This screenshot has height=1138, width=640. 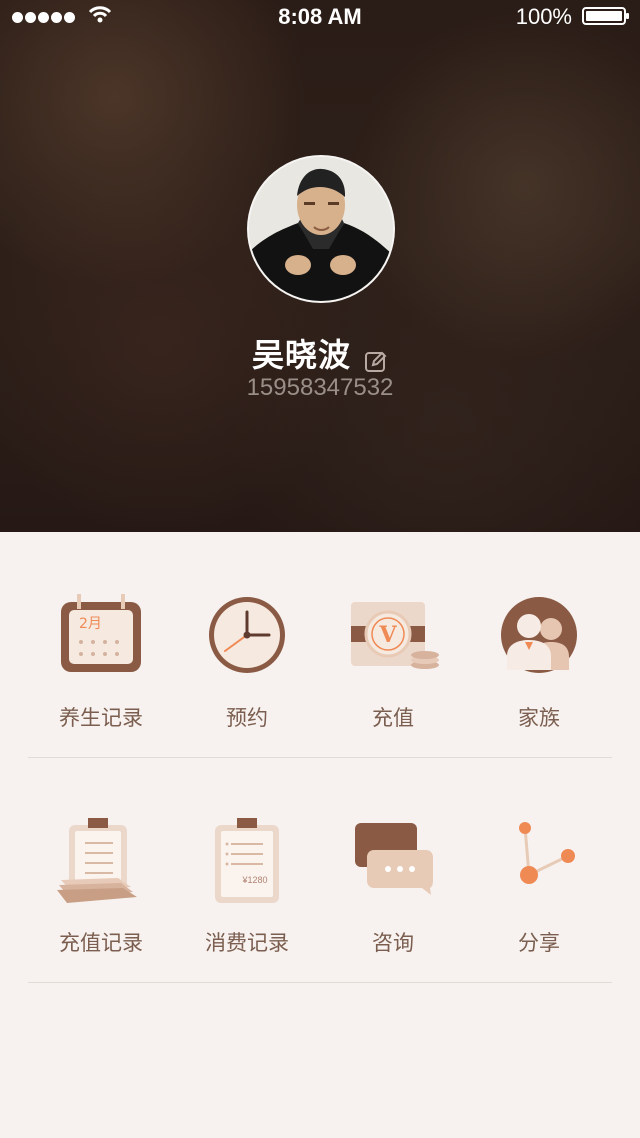 I want to click on receipt-amount-text: ¥1280, so click(x=254, y=880).